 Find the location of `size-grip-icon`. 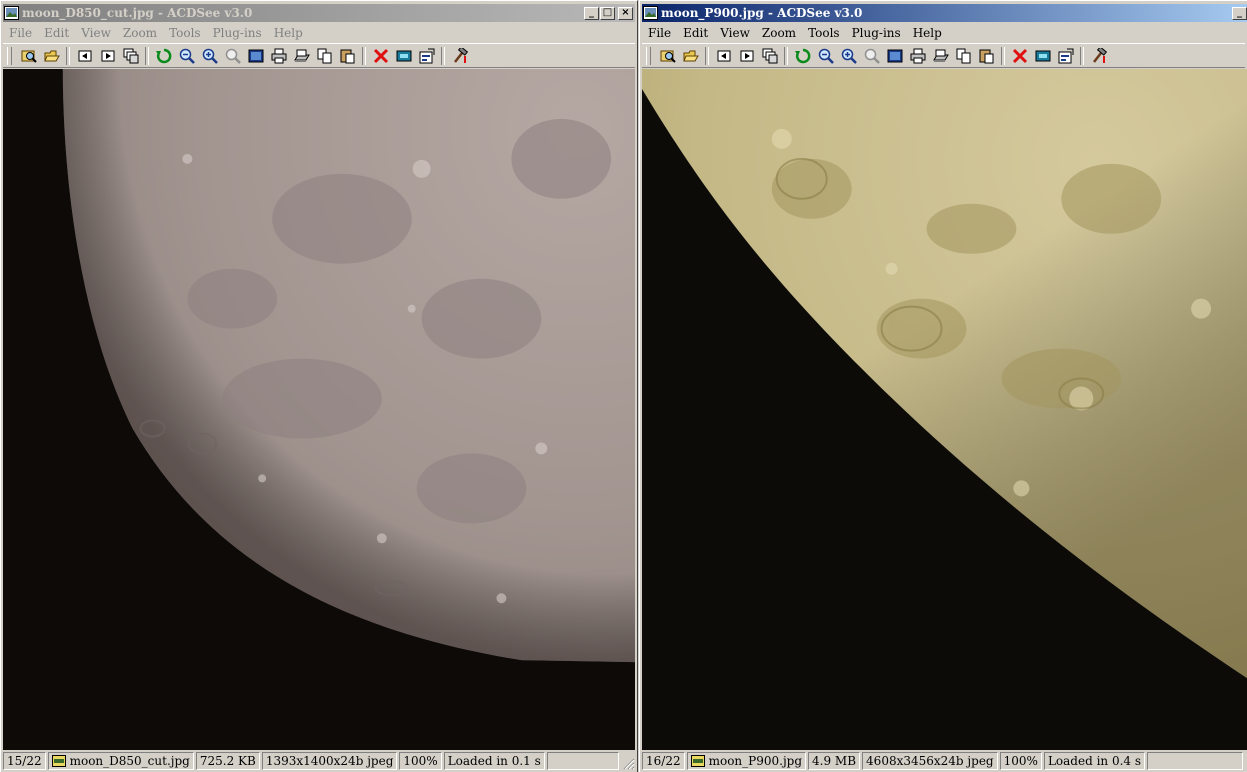

size-grip-icon is located at coordinates (628, 763).